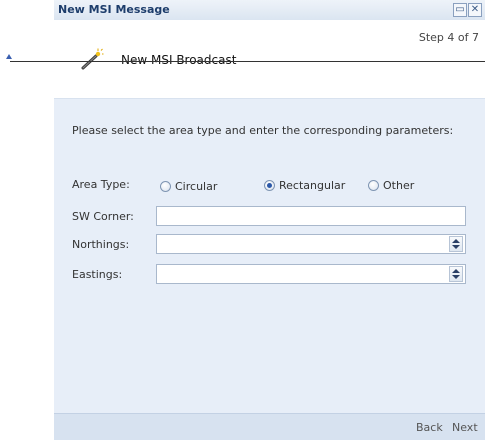  I want to click on wizard-title: New MSI Broadcast, so click(179, 60).